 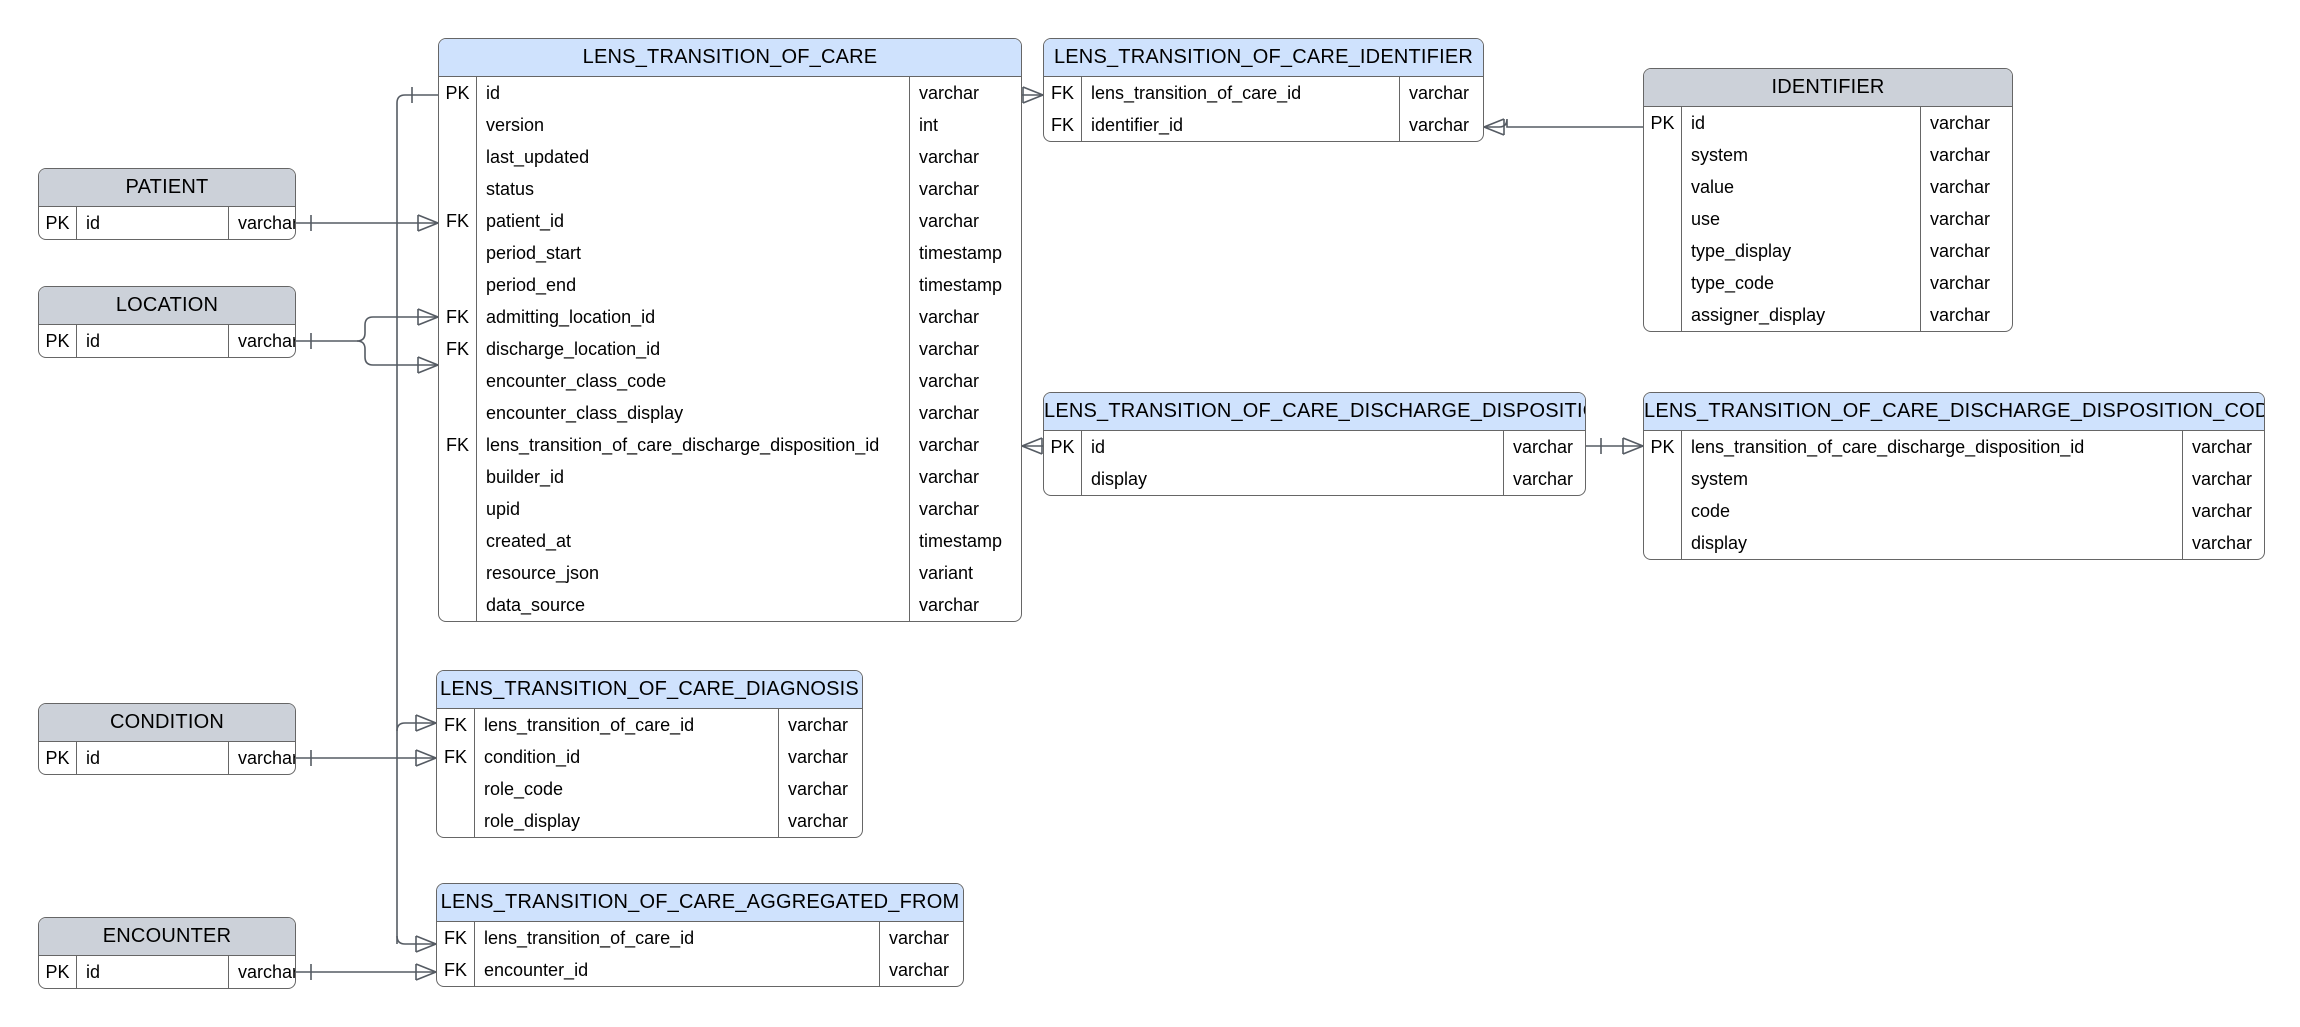 What do you see at coordinates (730, 221) in the screenshot?
I see `column-row: FK patient_id varchar` at bounding box center [730, 221].